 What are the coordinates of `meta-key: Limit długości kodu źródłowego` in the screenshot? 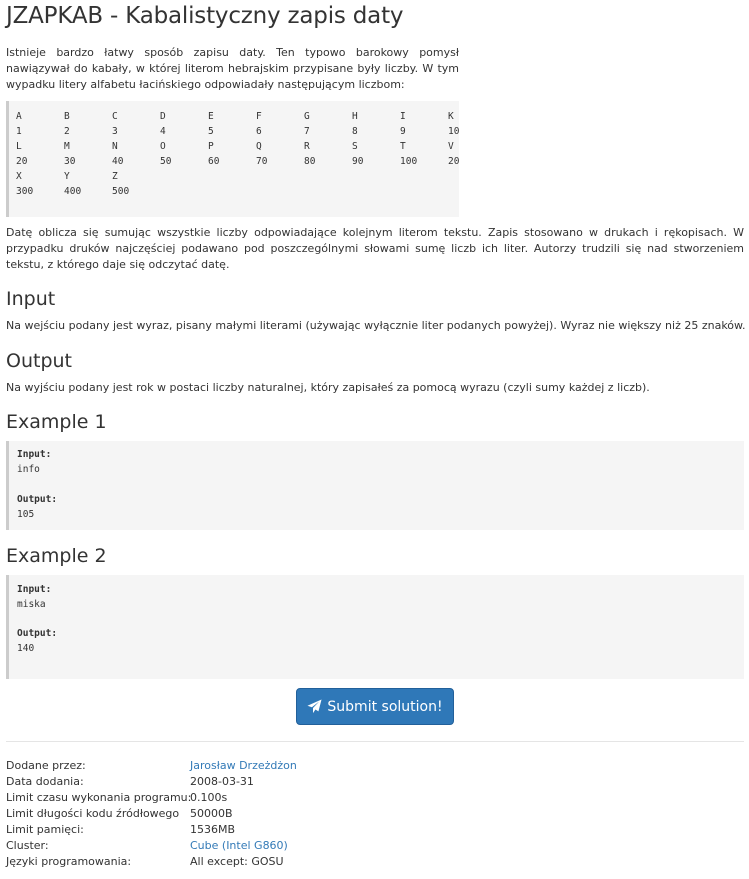 It's located at (93, 813).